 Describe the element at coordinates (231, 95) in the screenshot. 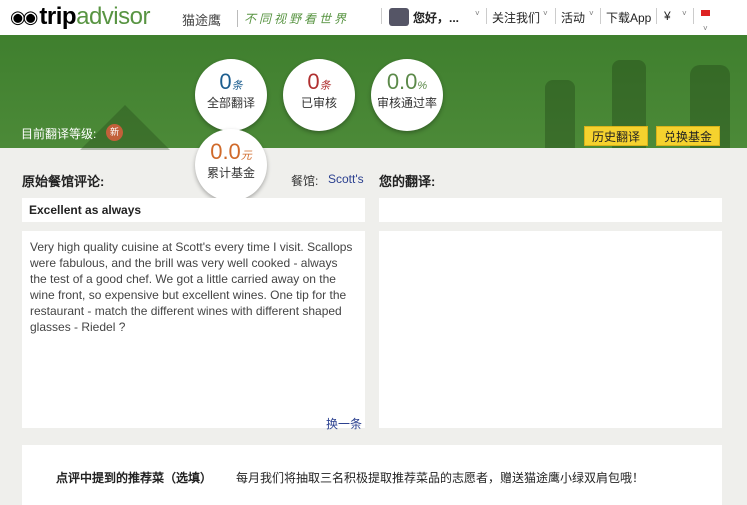

I see `stat-total-translations: 0条 全部翻译` at that location.